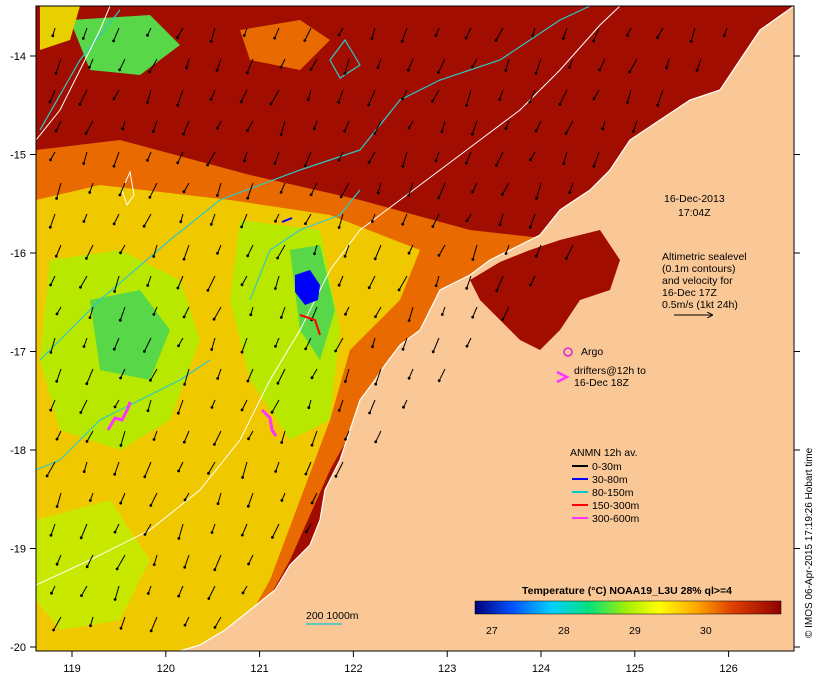 Image resolution: width=820 pixels, height=680 pixels. I want to click on legend-label-0: 0-30m, so click(607, 467).